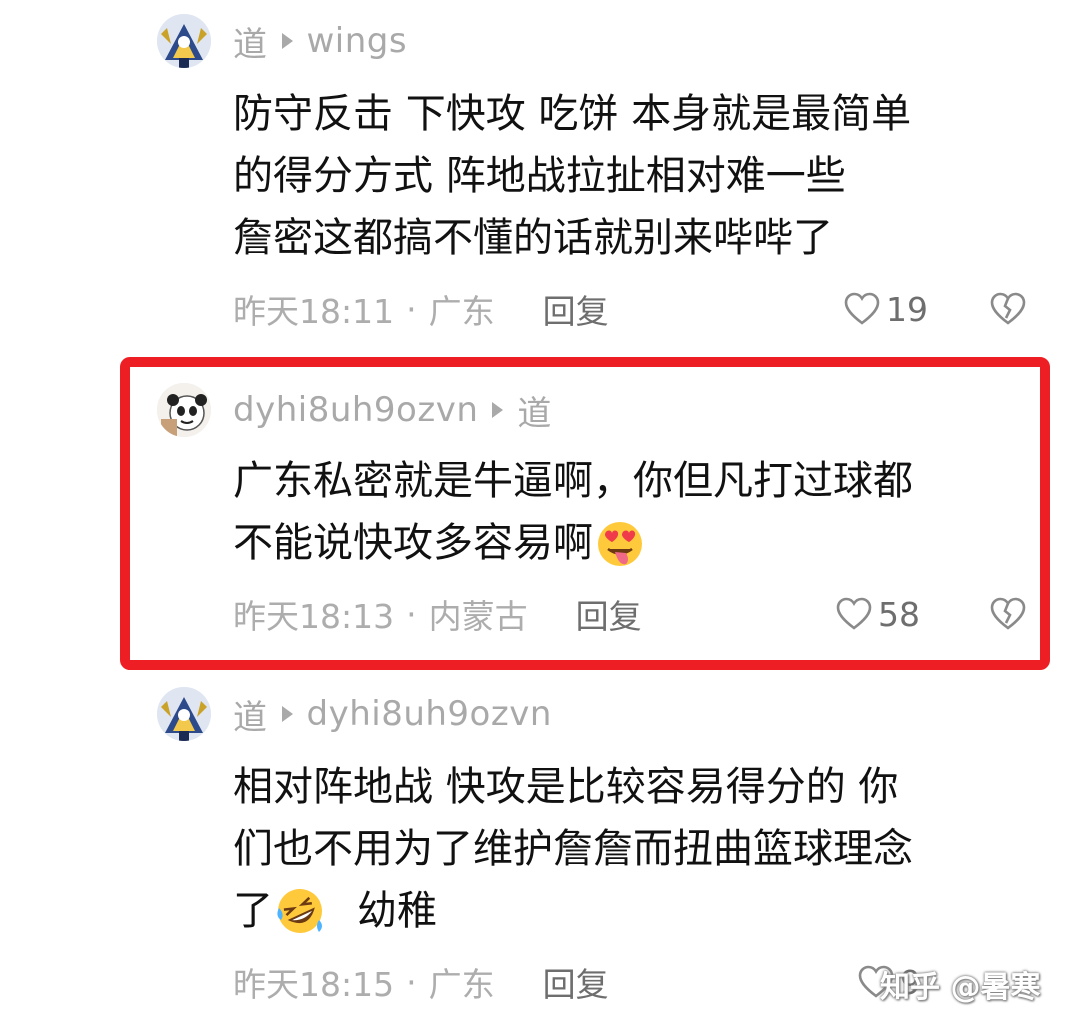 This screenshot has height=1033, width=1080. Describe the element at coordinates (421, 982) in the screenshot. I see `comment-footer: 昨天18:15 · 广东 回复` at that location.